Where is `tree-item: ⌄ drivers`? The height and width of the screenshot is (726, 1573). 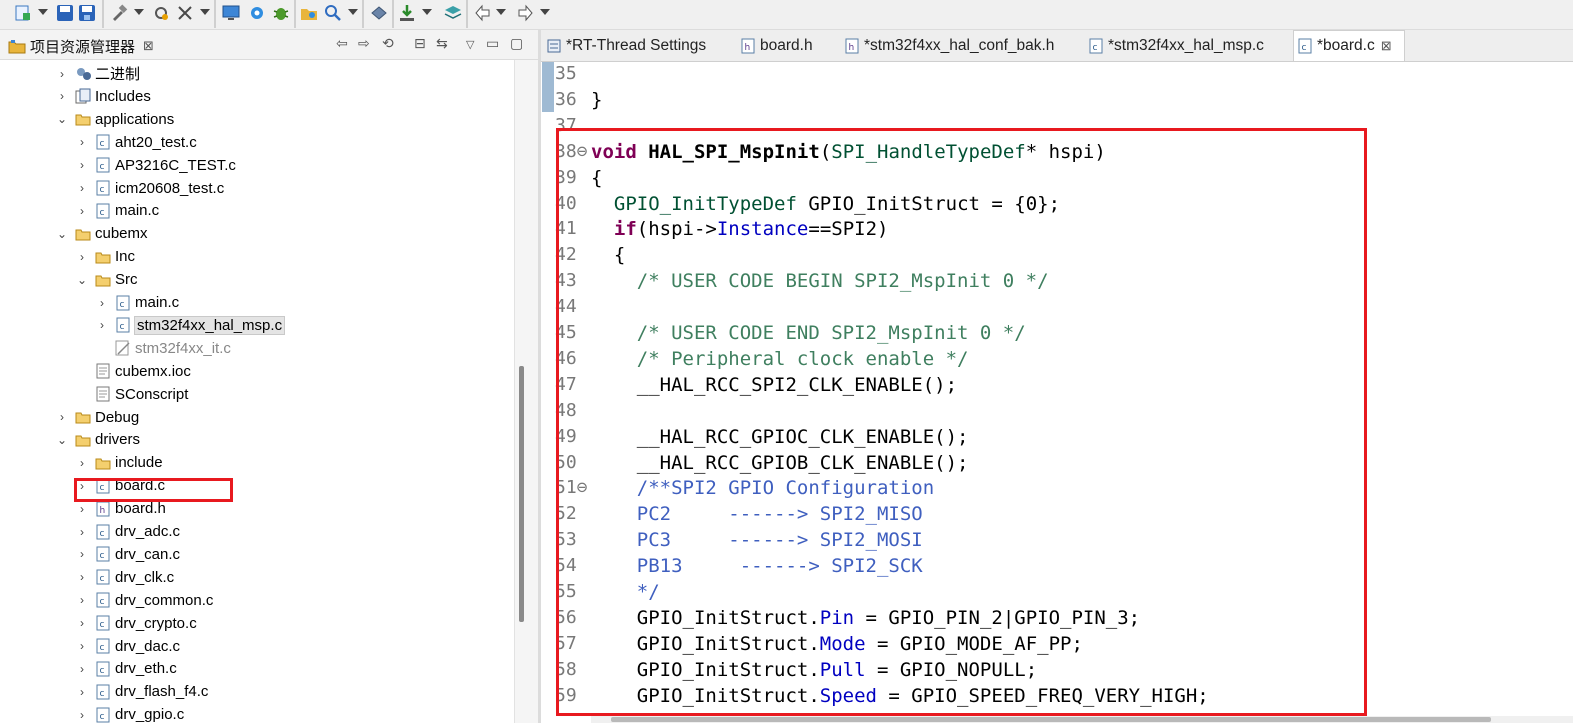
tree-item: ⌄ drivers is located at coordinates (97, 439).